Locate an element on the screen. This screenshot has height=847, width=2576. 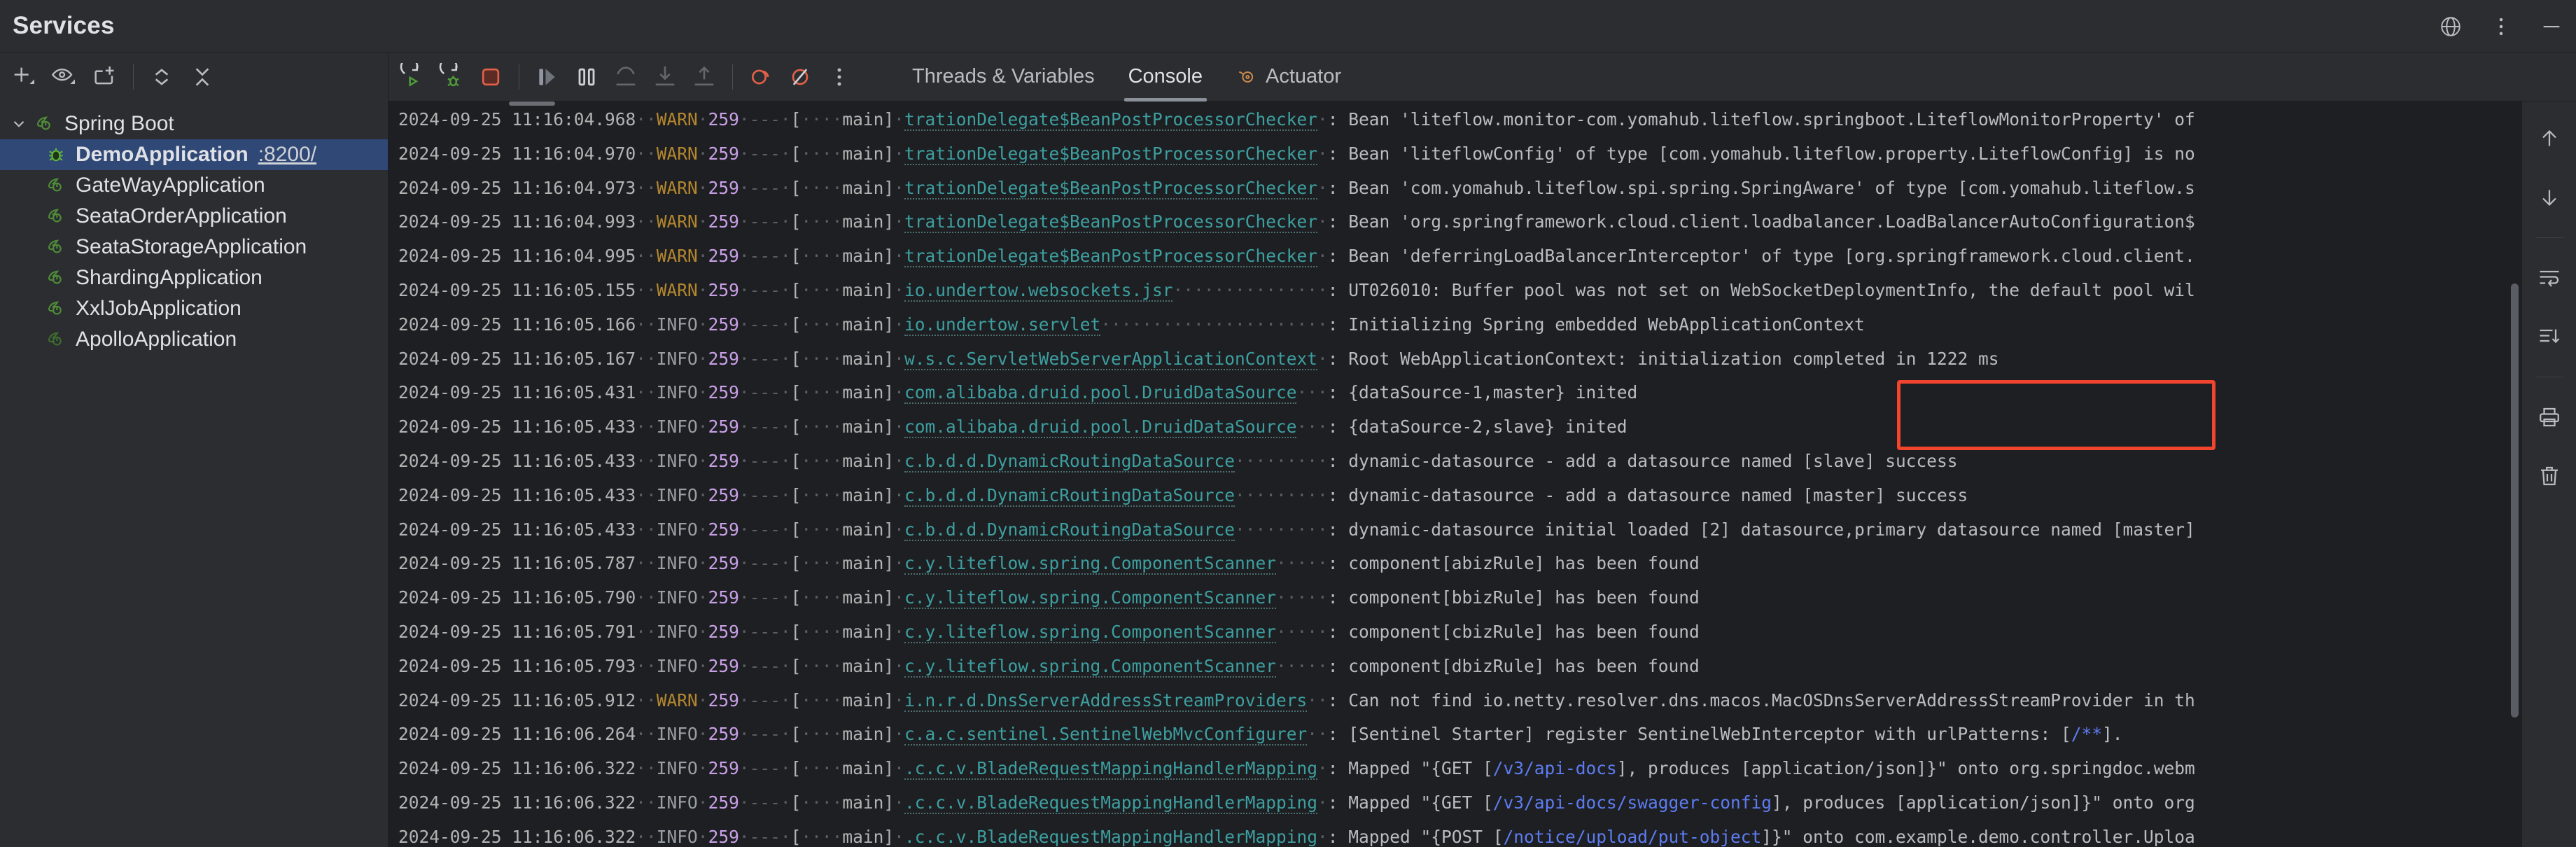
console-side-toolbar is located at coordinates (2548, 474).